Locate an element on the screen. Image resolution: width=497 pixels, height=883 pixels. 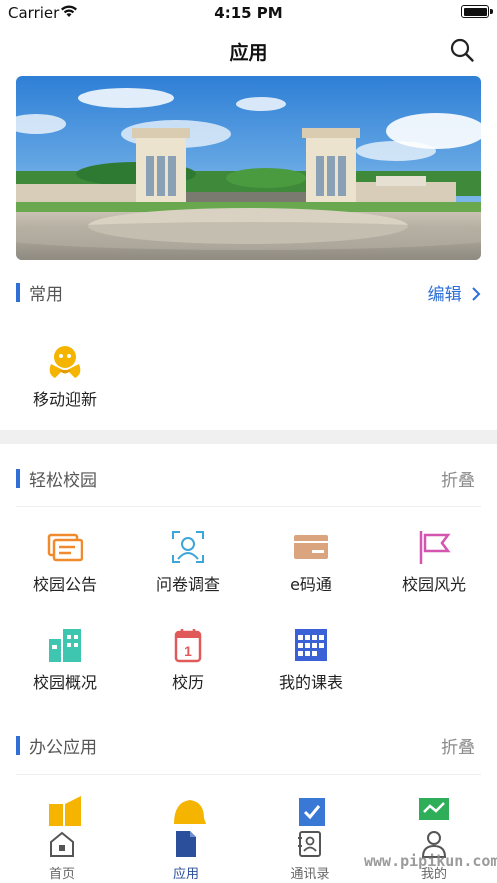
app-label: 问卷调查 is located at coordinates (187, 584).